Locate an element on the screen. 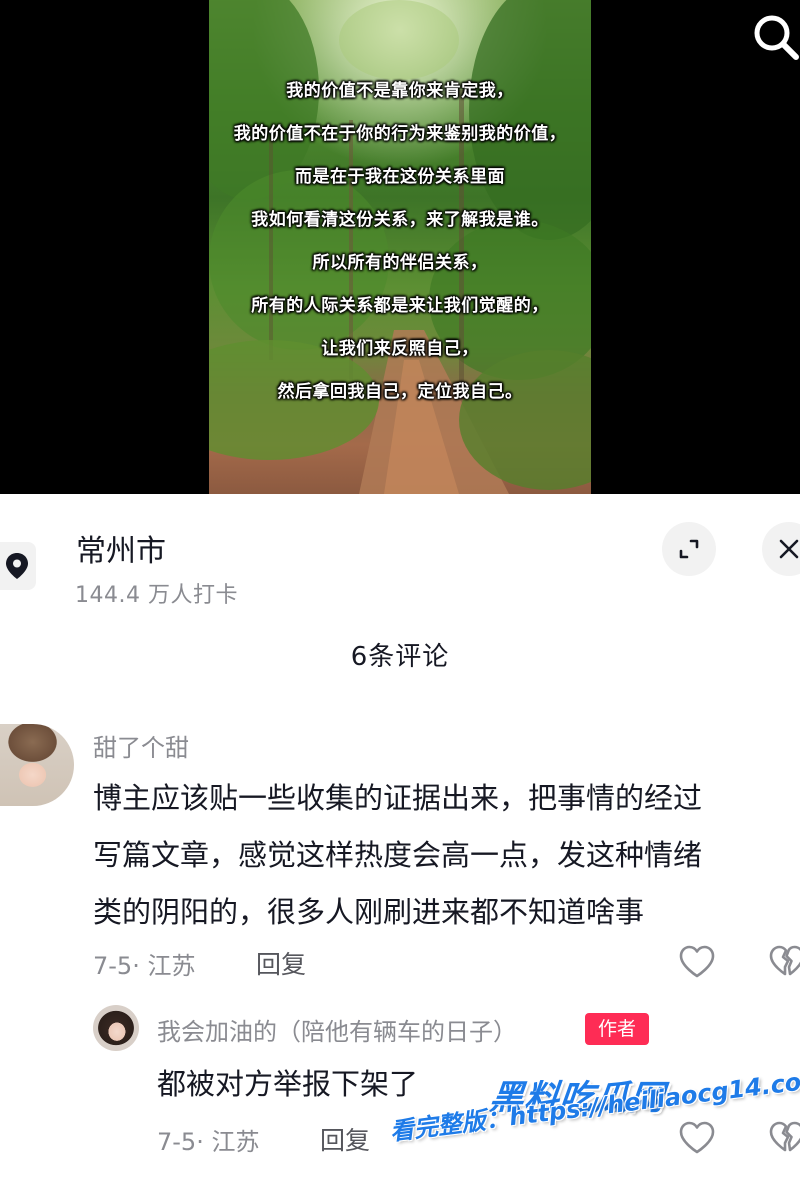  comment-text: 都被对方举报下架了 is located at coordinates (287, 1084).